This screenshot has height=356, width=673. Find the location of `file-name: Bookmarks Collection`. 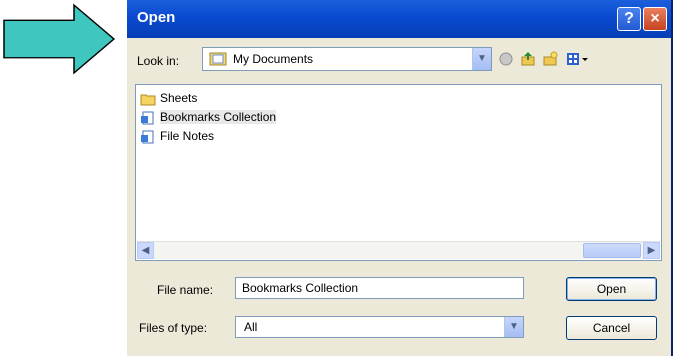

file-name: Bookmarks Collection is located at coordinates (218, 117).